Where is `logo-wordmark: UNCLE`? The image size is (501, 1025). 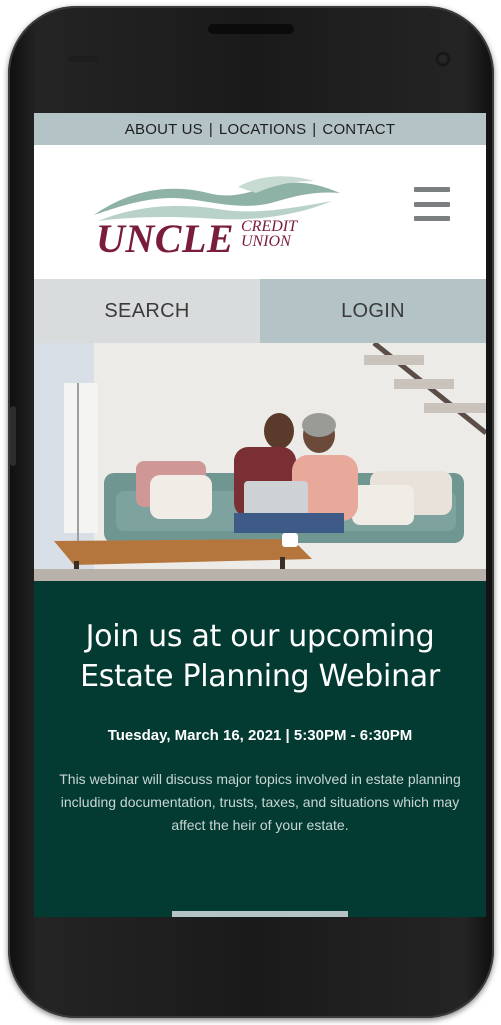 logo-wordmark: UNCLE is located at coordinates (165, 238).